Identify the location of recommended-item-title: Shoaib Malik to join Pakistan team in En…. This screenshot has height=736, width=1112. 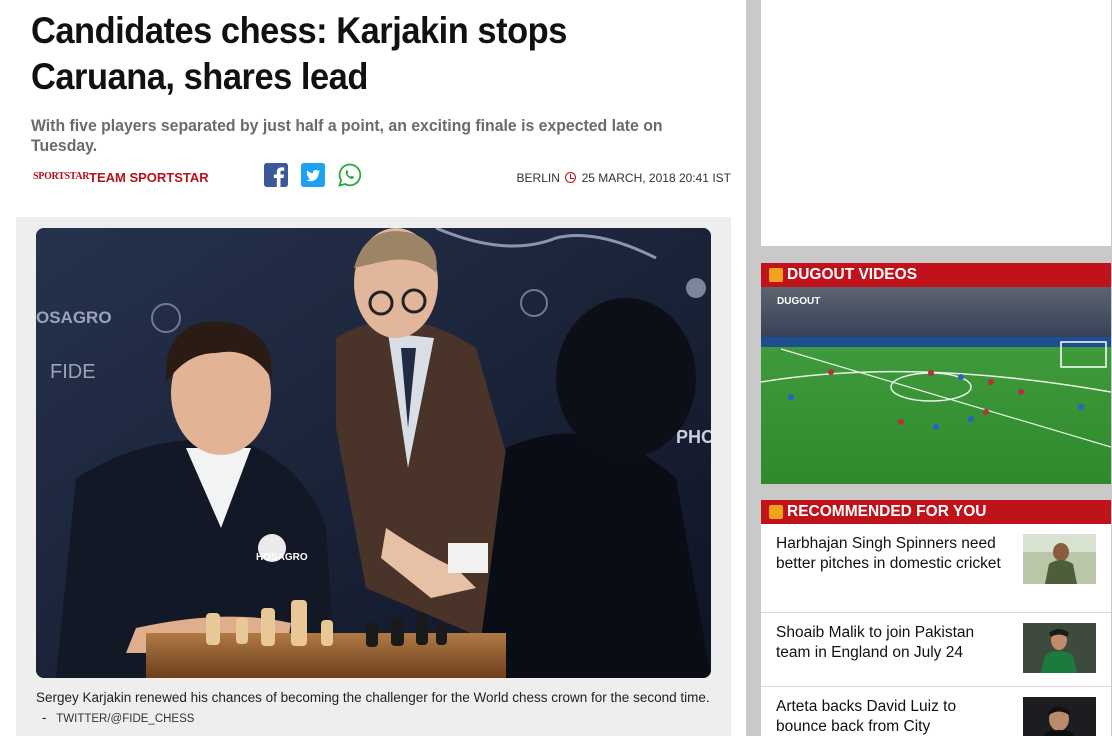
(886, 638).